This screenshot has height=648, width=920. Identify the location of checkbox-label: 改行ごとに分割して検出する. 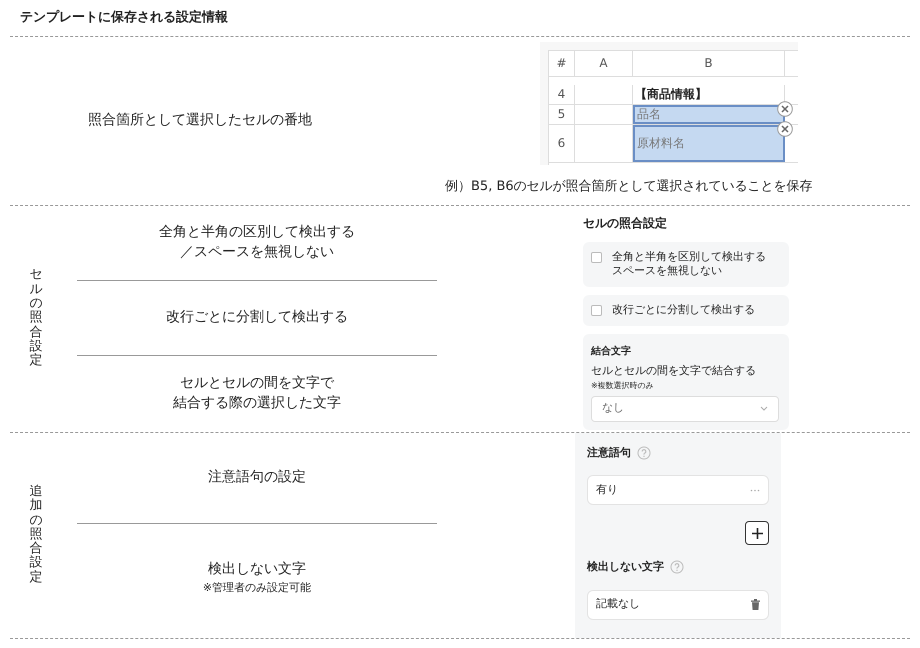
(683, 310).